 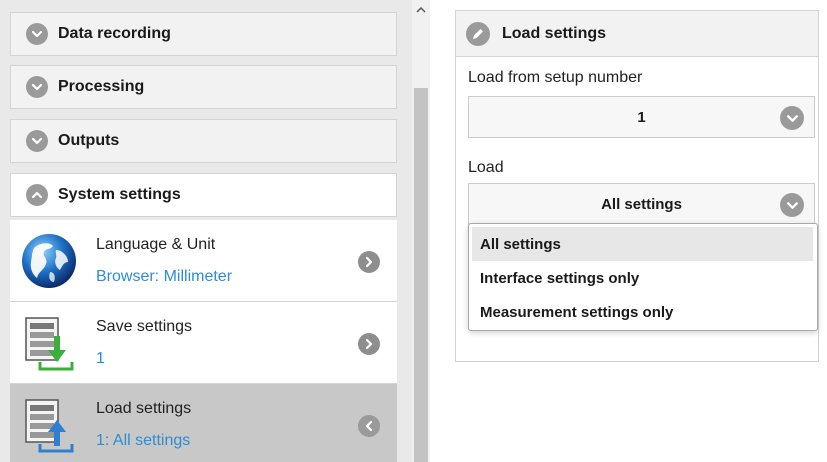 I want to click on chevron-up-icon, so click(x=37, y=195).